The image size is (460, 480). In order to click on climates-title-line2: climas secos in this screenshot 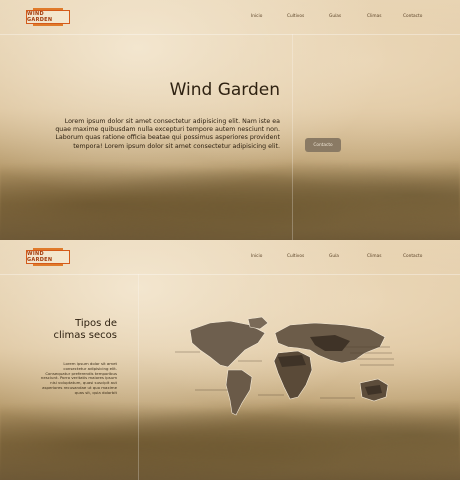, I will do `click(85, 335)`.